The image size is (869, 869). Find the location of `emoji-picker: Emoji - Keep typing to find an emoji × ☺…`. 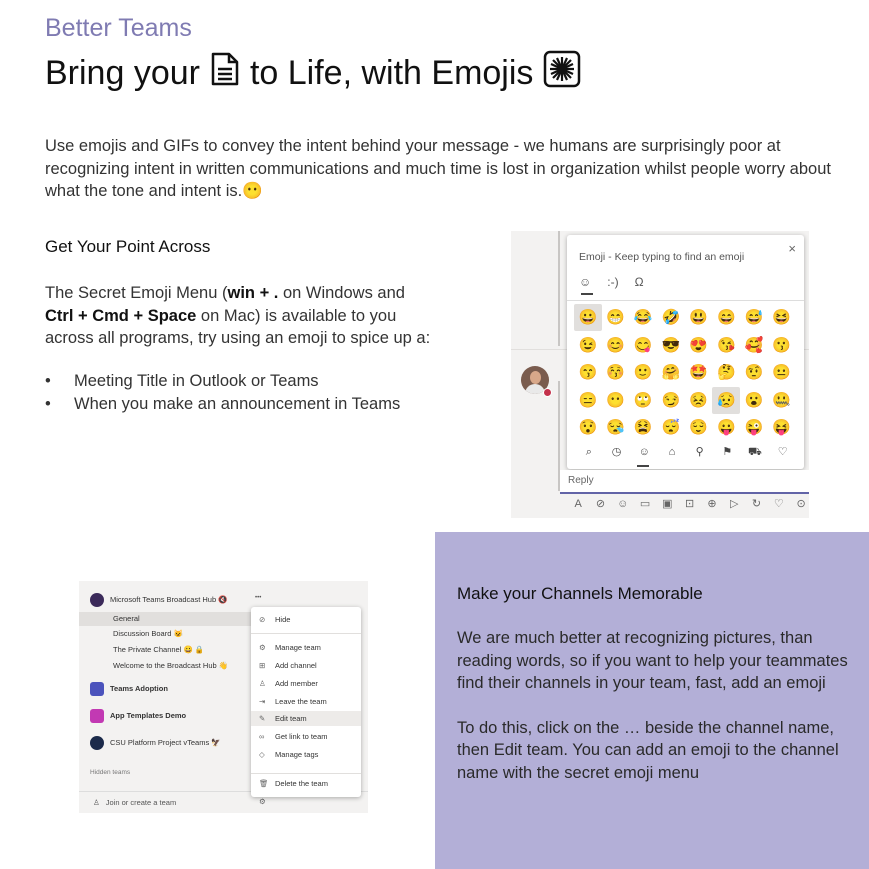

emoji-picker: Emoji - Keep typing to find an emoji × ☺… is located at coordinates (685, 352).